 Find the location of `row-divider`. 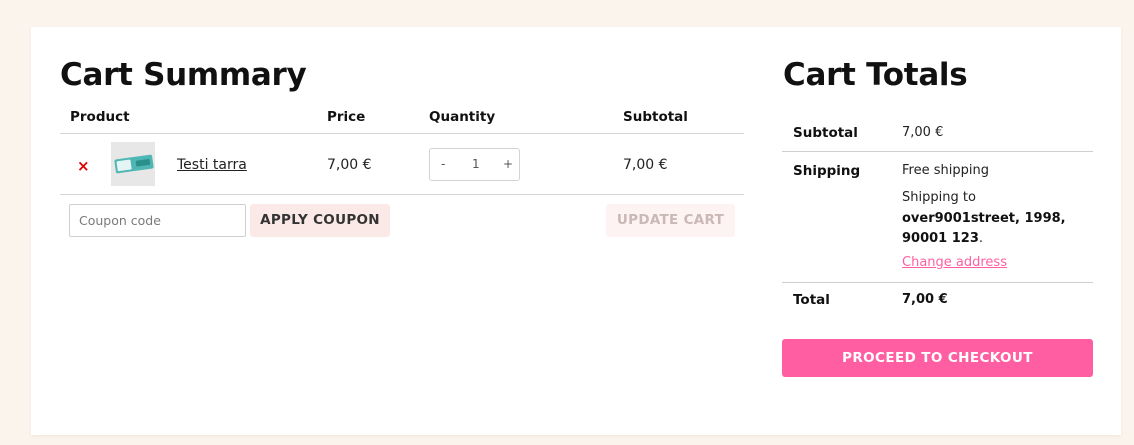

row-divider is located at coordinates (402, 194).